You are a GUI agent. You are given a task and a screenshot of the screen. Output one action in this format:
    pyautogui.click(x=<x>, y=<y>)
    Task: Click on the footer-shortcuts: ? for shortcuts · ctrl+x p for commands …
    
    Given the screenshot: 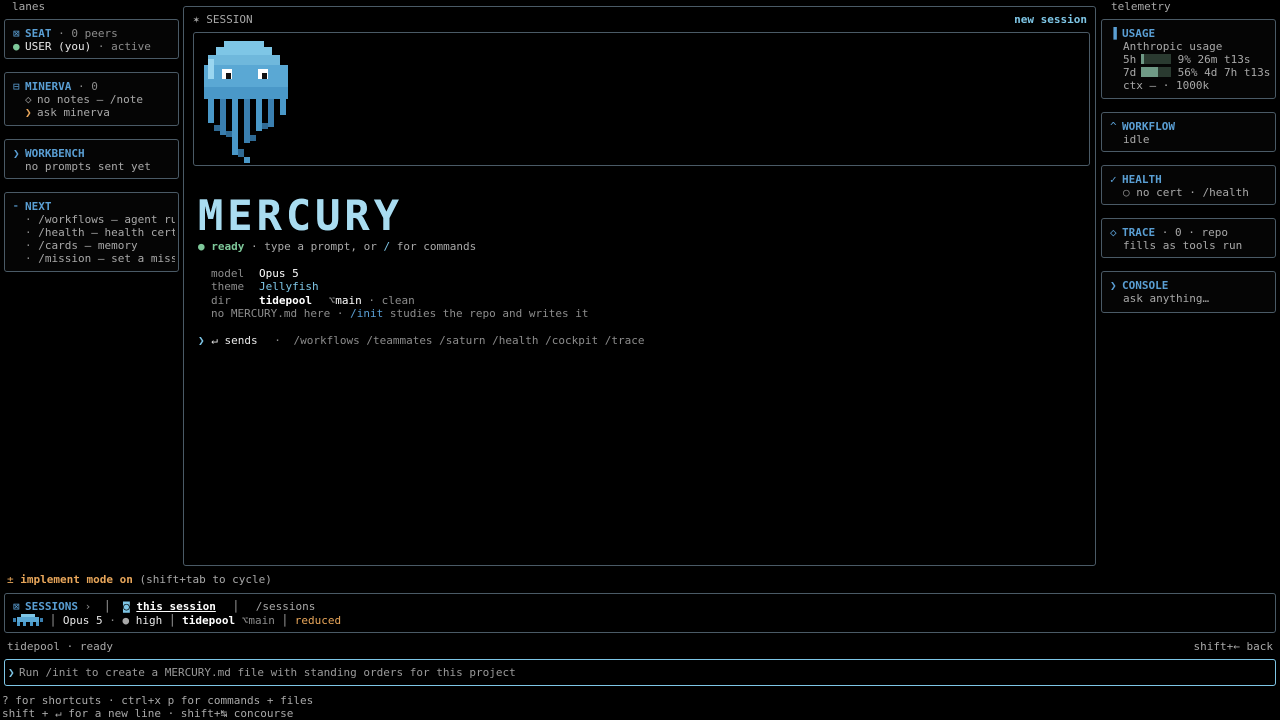 What is the action you would take?
    pyautogui.click(x=158, y=700)
    